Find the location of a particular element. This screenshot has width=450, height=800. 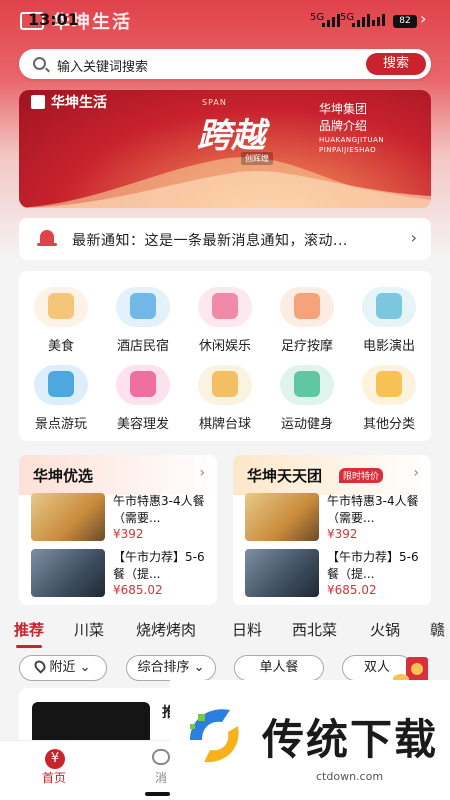

category-label: 足疗按摩 is located at coordinates (306, 346).